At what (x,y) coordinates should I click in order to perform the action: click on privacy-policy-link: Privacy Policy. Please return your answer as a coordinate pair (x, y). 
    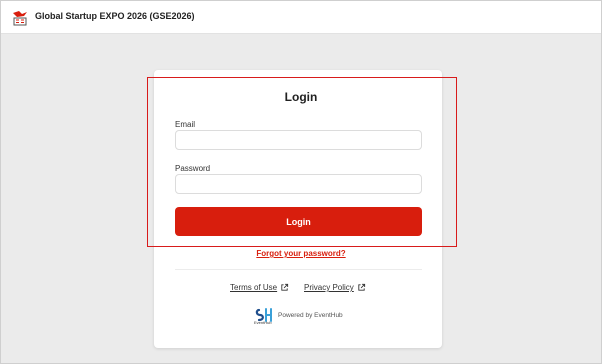
    Looking at the image, I should click on (335, 287).